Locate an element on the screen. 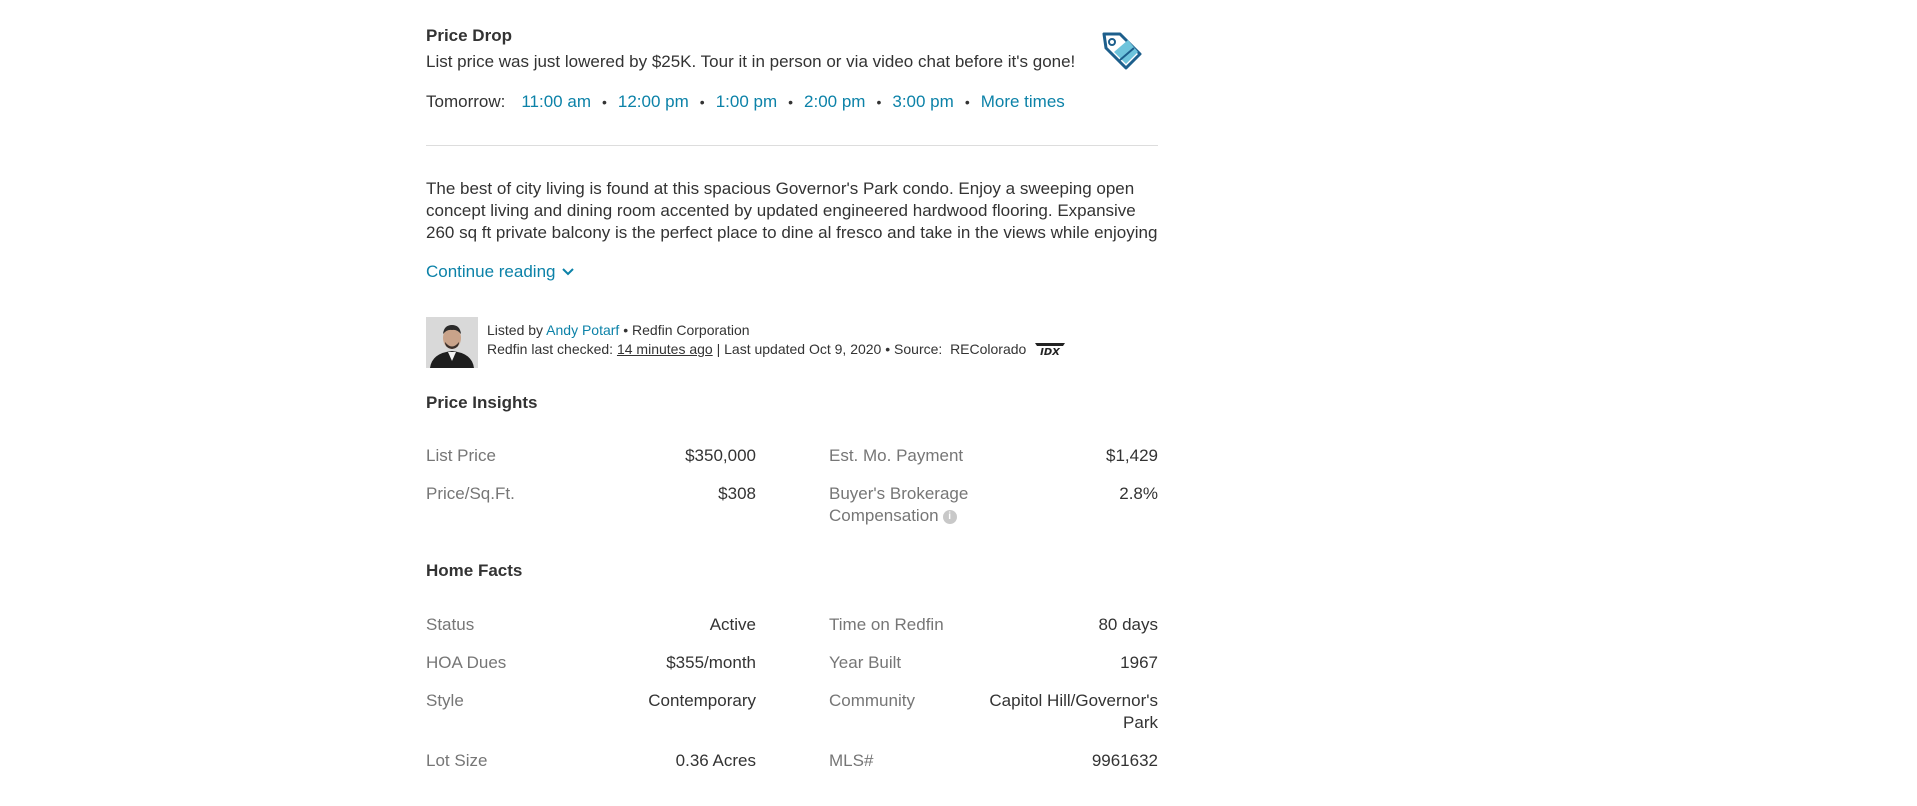  last-checked-prefix: Redfin last checked: is located at coordinates (550, 349).